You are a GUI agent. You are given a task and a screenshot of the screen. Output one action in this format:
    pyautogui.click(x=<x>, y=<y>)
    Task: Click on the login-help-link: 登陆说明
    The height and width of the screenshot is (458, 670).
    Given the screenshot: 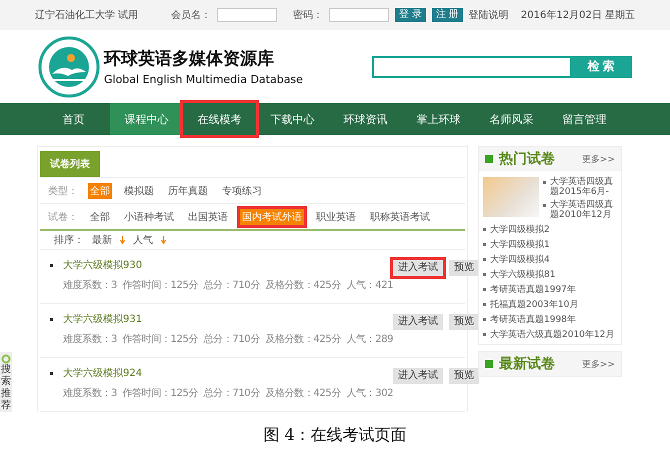 What is the action you would take?
    pyautogui.click(x=488, y=15)
    